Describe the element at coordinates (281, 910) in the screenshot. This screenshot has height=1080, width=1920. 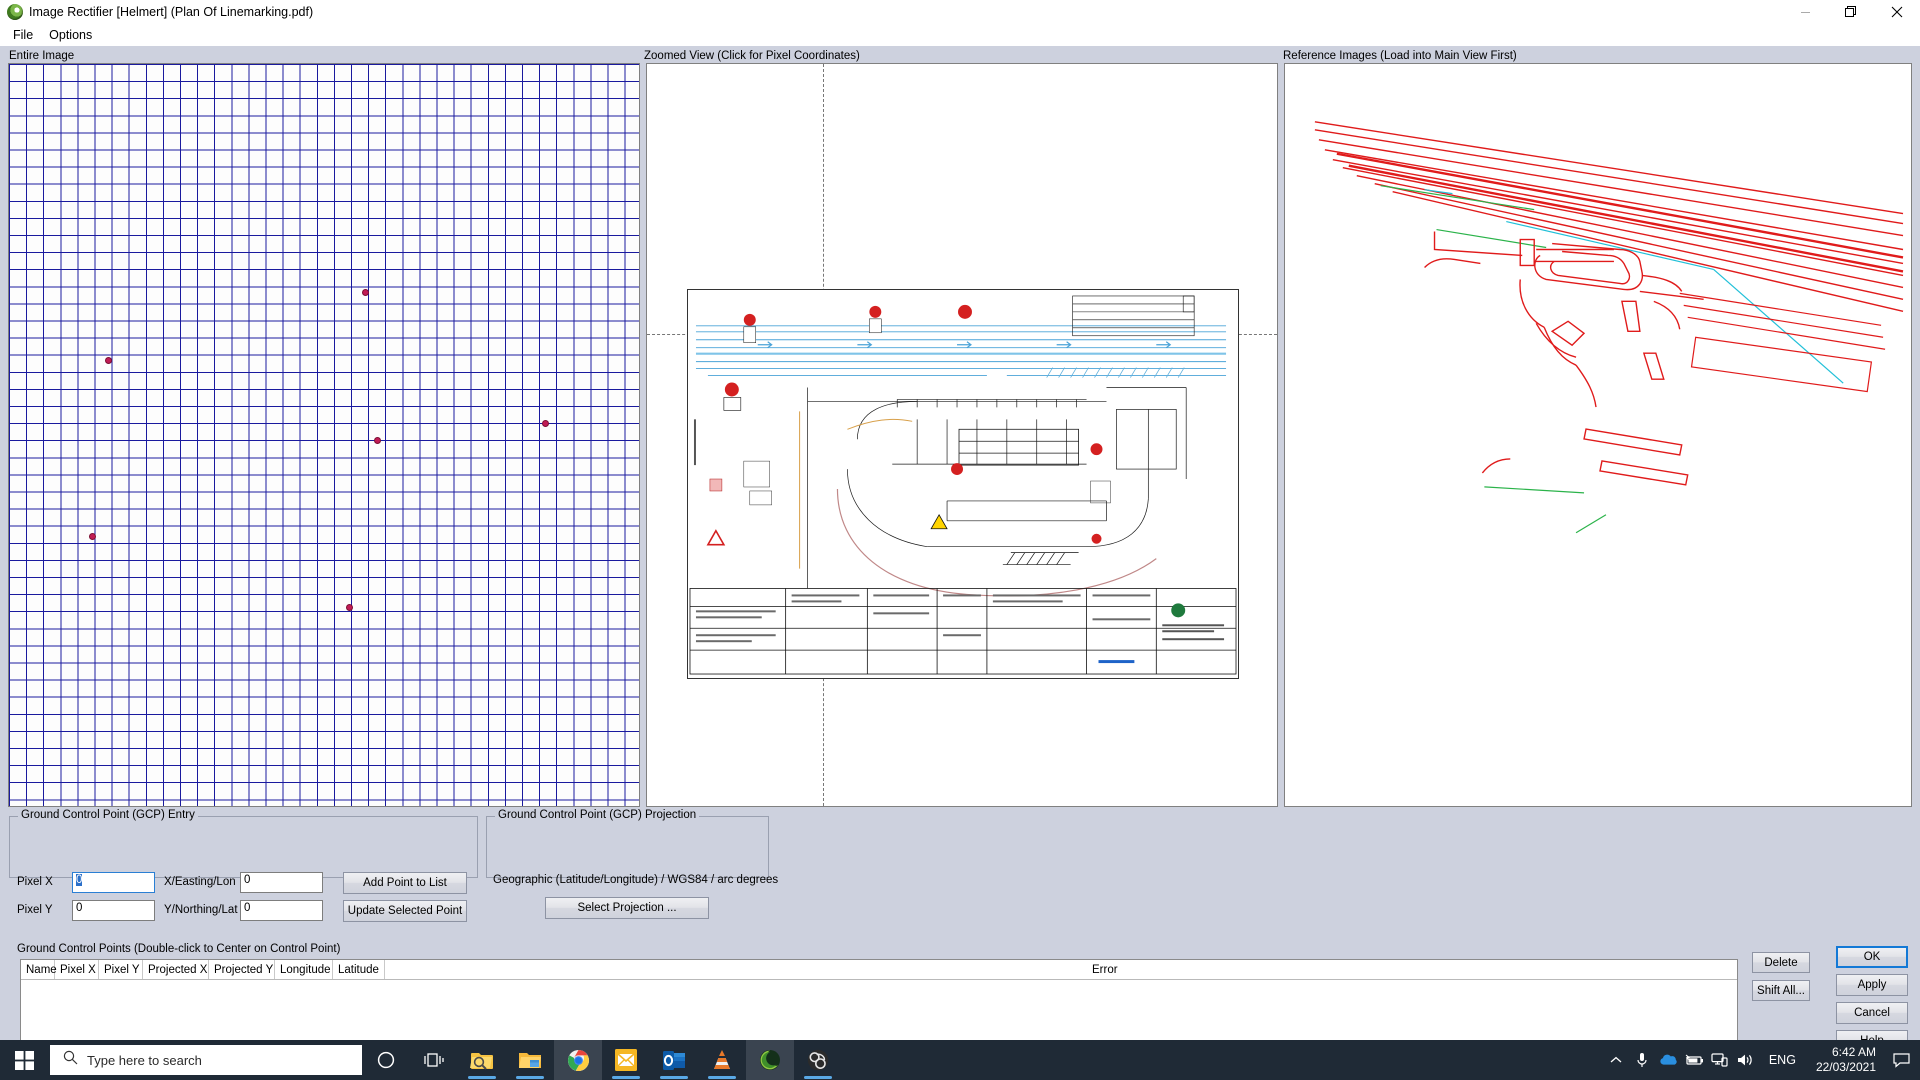
I see `northing-input: 0` at that location.